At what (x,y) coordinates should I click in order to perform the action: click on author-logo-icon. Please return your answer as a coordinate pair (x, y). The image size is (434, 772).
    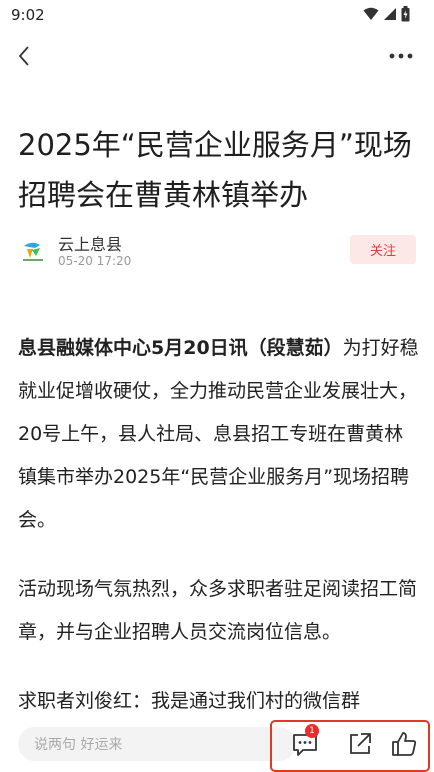
    Looking at the image, I should click on (33, 251).